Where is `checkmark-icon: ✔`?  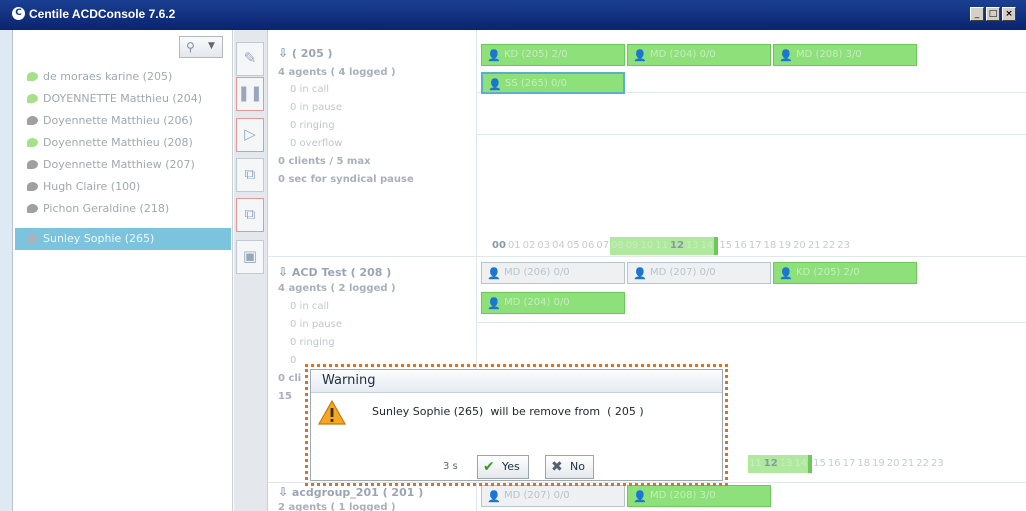 checkmark-icon: ✔ is located at coordinates (489, 467).